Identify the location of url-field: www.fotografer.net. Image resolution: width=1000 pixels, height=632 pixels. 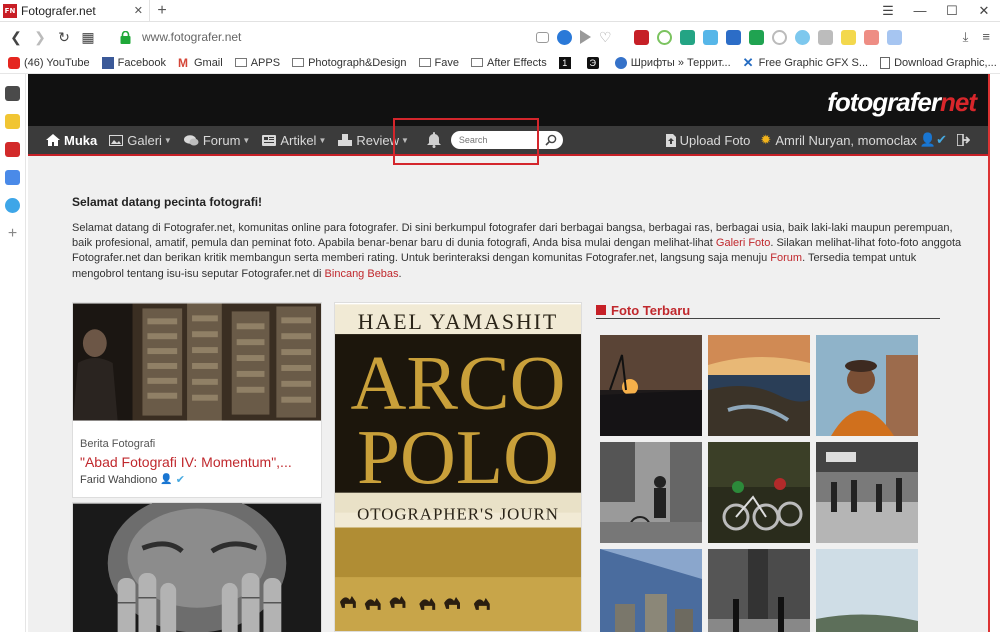
(332, 37).